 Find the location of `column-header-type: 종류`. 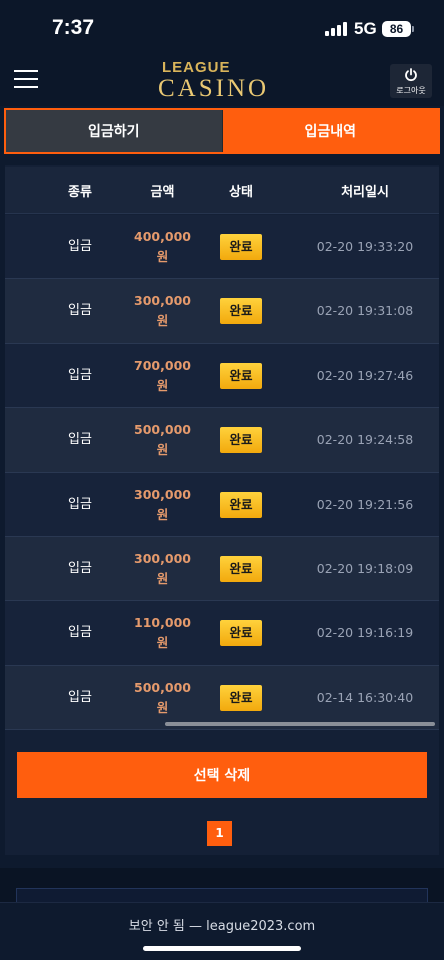

column-header-type: 종류 is located at coordinates (80, 192).